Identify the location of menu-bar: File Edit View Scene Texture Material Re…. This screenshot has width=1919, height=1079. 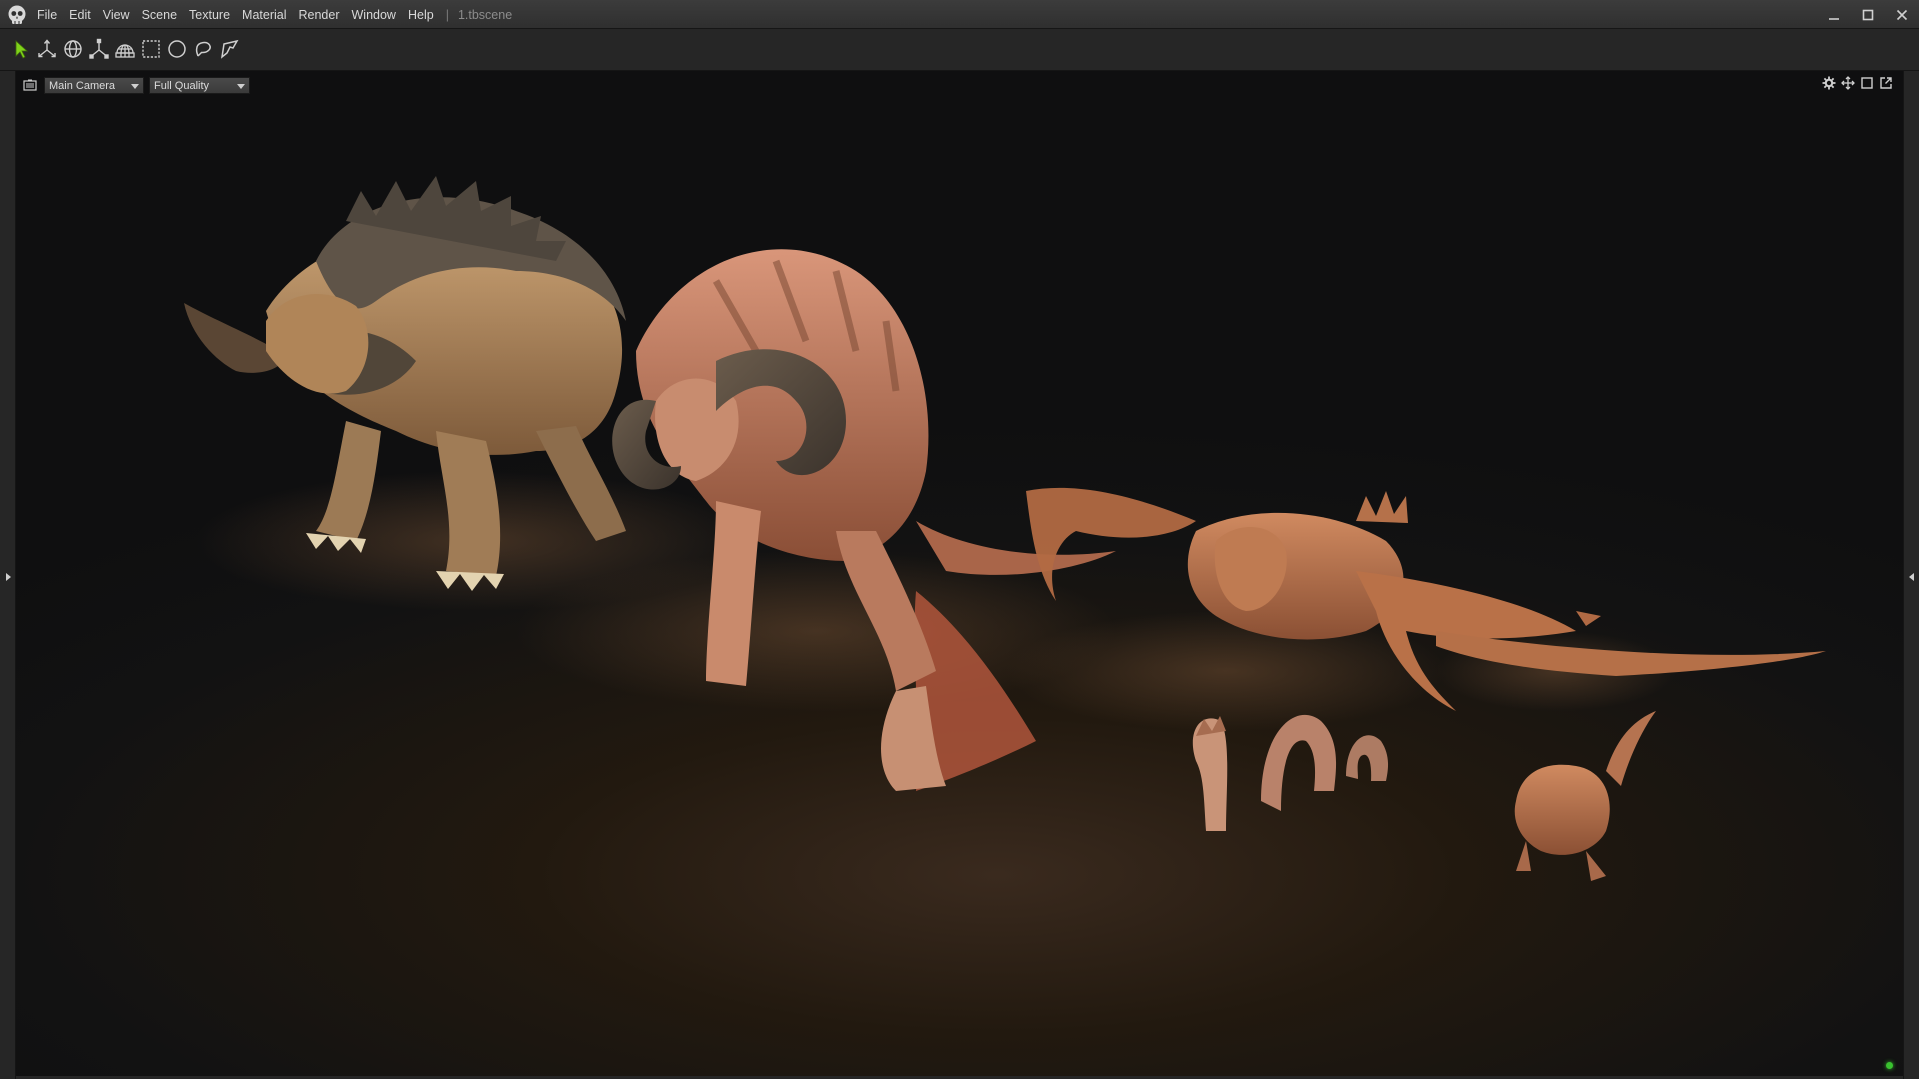
(274, 14).